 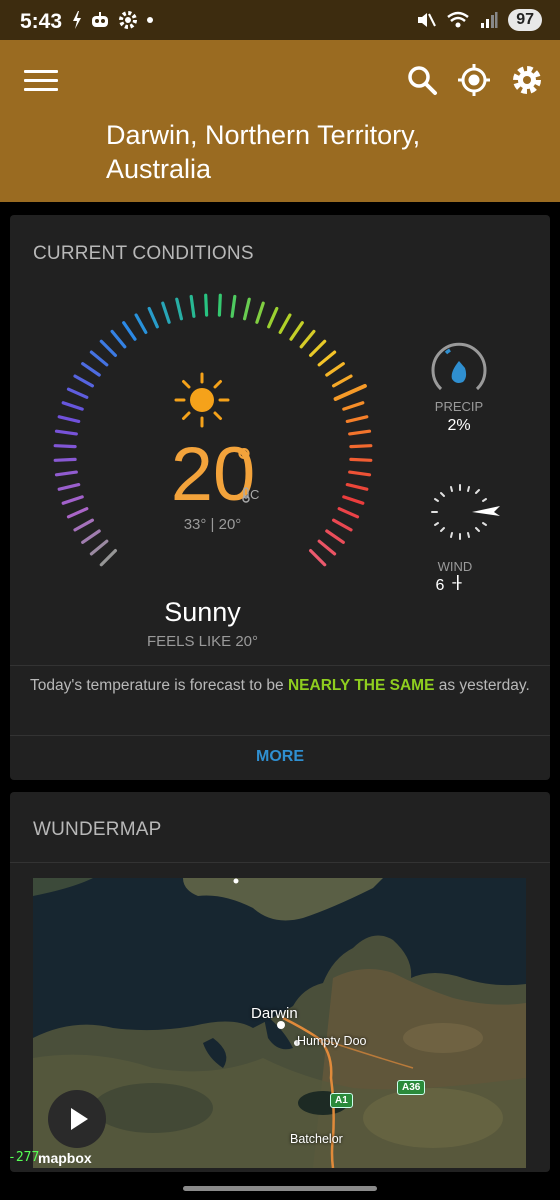 I want to click on play-icon, so click(x=79, y=1119).